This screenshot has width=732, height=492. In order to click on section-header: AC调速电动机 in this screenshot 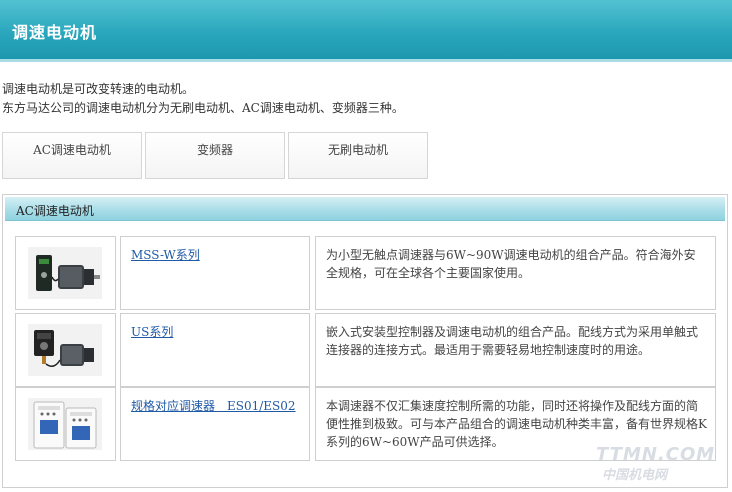, I will do `click(365, 209)`.